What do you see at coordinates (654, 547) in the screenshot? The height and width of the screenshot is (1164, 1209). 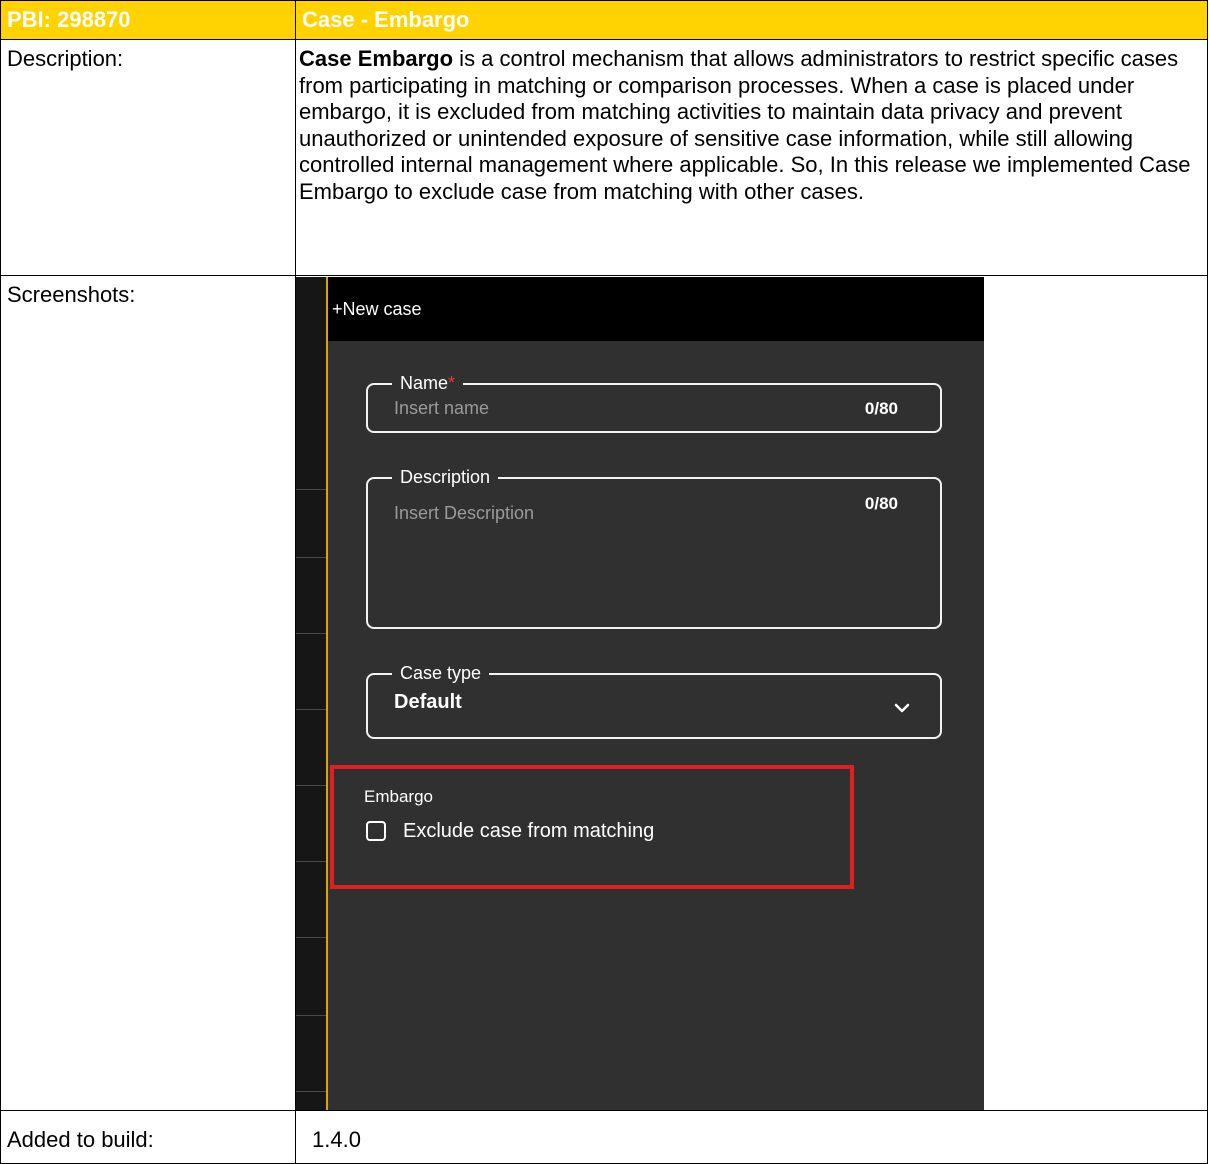 I see `description-field: Description Insert Description 0/80` at bounding box center [654, 547].